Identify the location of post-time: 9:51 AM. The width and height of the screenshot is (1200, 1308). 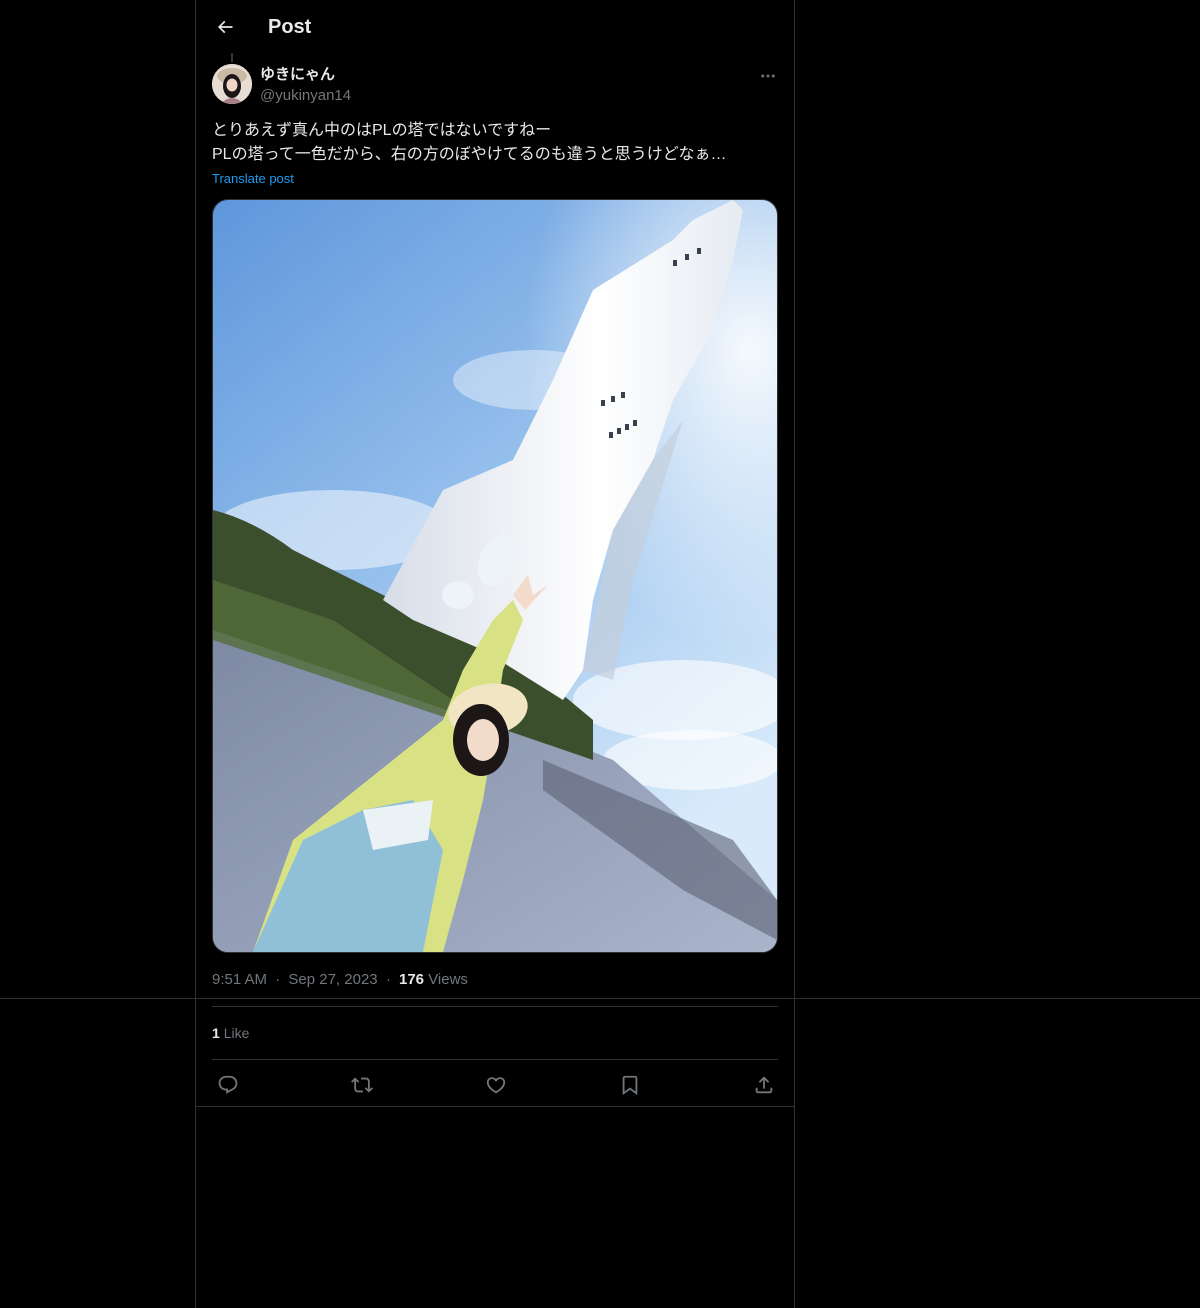
(239, 979).